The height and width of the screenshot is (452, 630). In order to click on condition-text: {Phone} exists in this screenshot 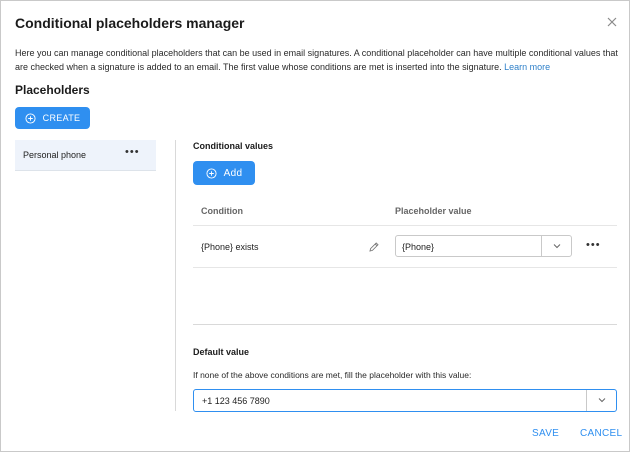, I will do `click(230, 247)`.